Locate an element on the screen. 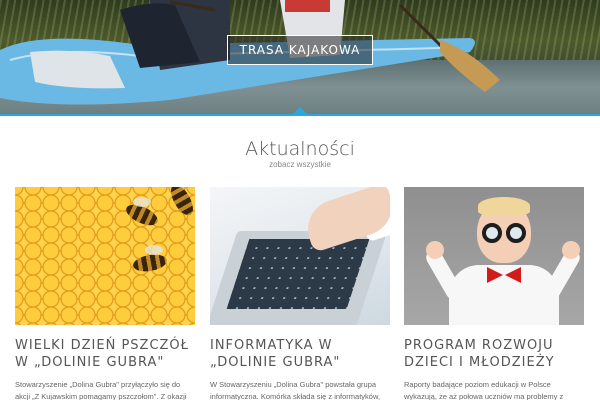  news-card-title: INFORMATYKA W „DOLINIE GUBRA" is located at coordinates (300, 354).